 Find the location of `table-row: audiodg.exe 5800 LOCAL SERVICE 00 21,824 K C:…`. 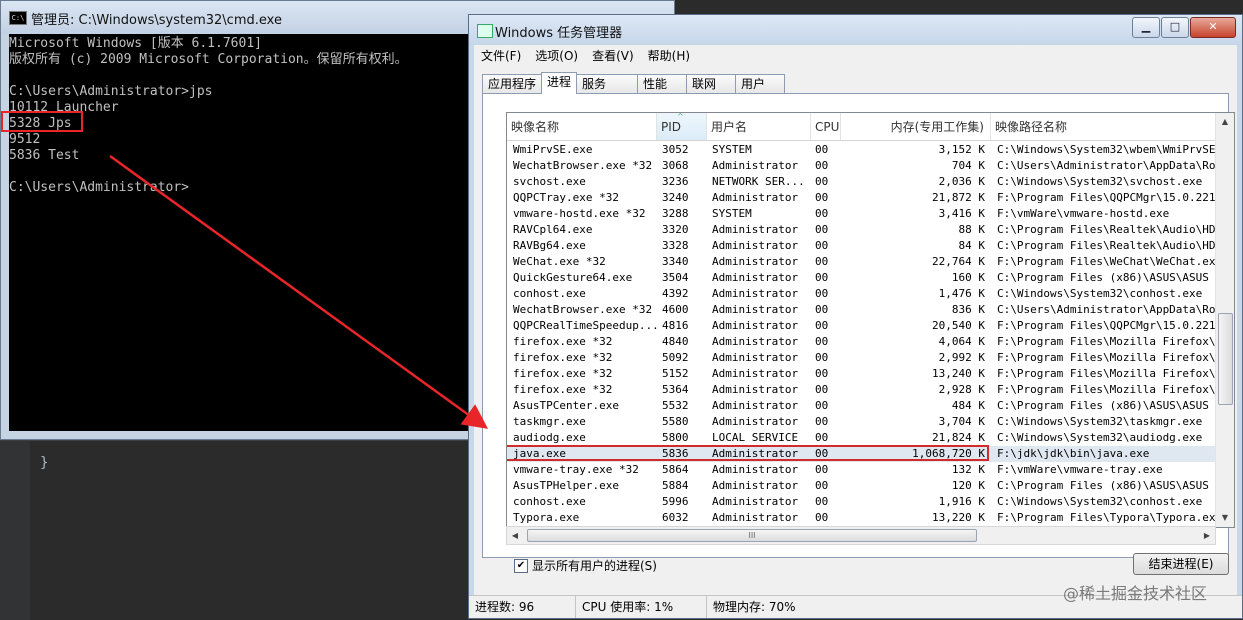

table-row: audiodg.exe 5800 LOCAL SERVICE 00 21,824 K C:… is located at coordinates (861, 438).